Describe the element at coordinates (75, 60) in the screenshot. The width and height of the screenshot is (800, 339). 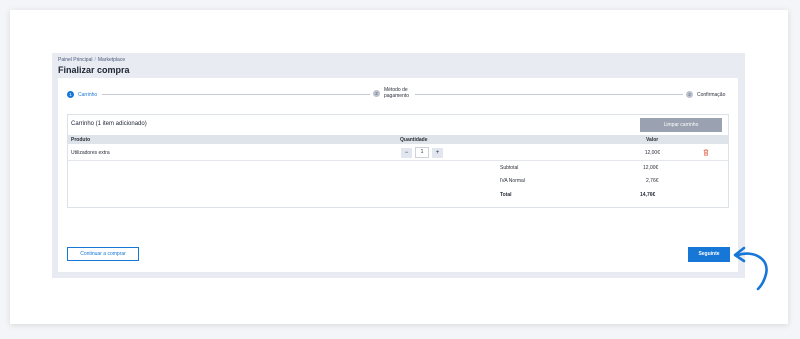
I see `breadcrumb-home: Painel Principal` at that location.